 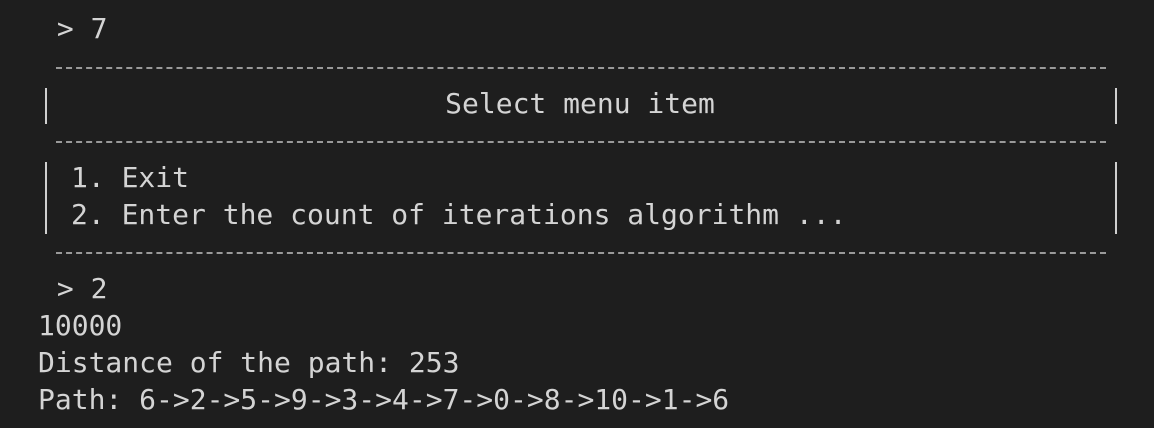 What do you see at coordinates (74, 288) in the screenshot?
I see `prompt-line-2: > 2` at bounding box center [74, 288].